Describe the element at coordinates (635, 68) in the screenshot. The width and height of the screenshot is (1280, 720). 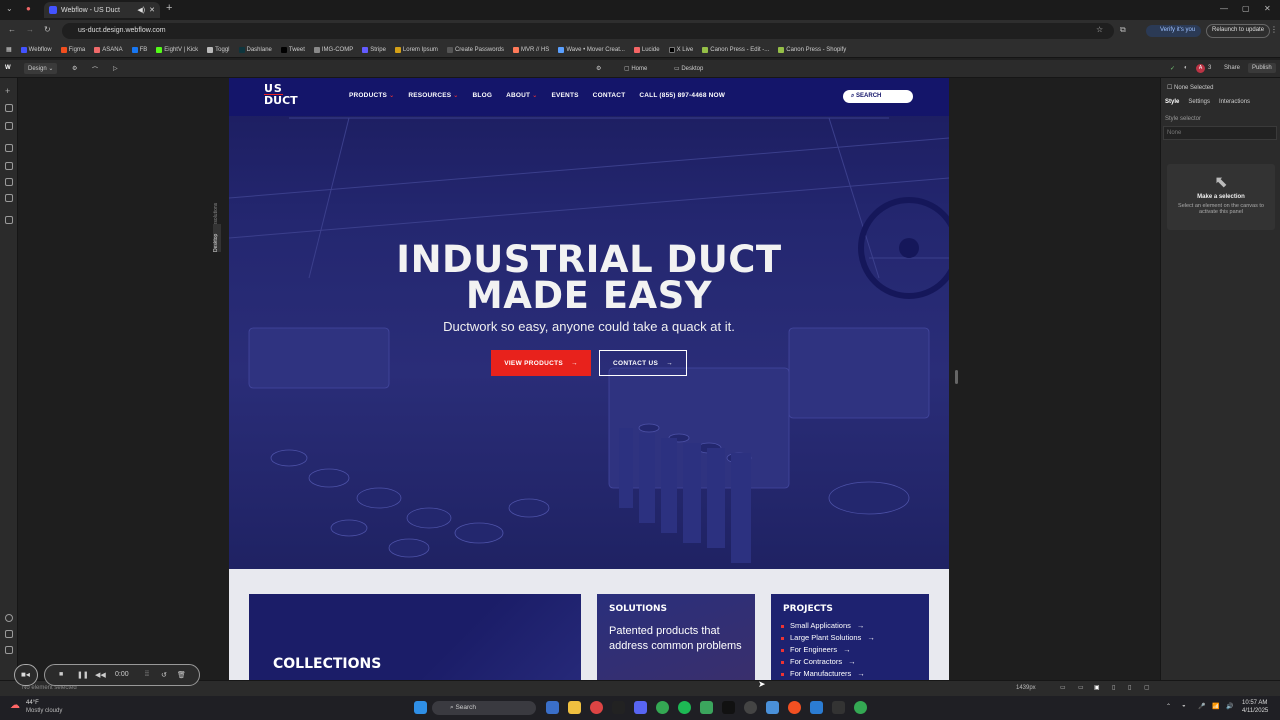
I see `page-selector: ▢ Home` at that location.